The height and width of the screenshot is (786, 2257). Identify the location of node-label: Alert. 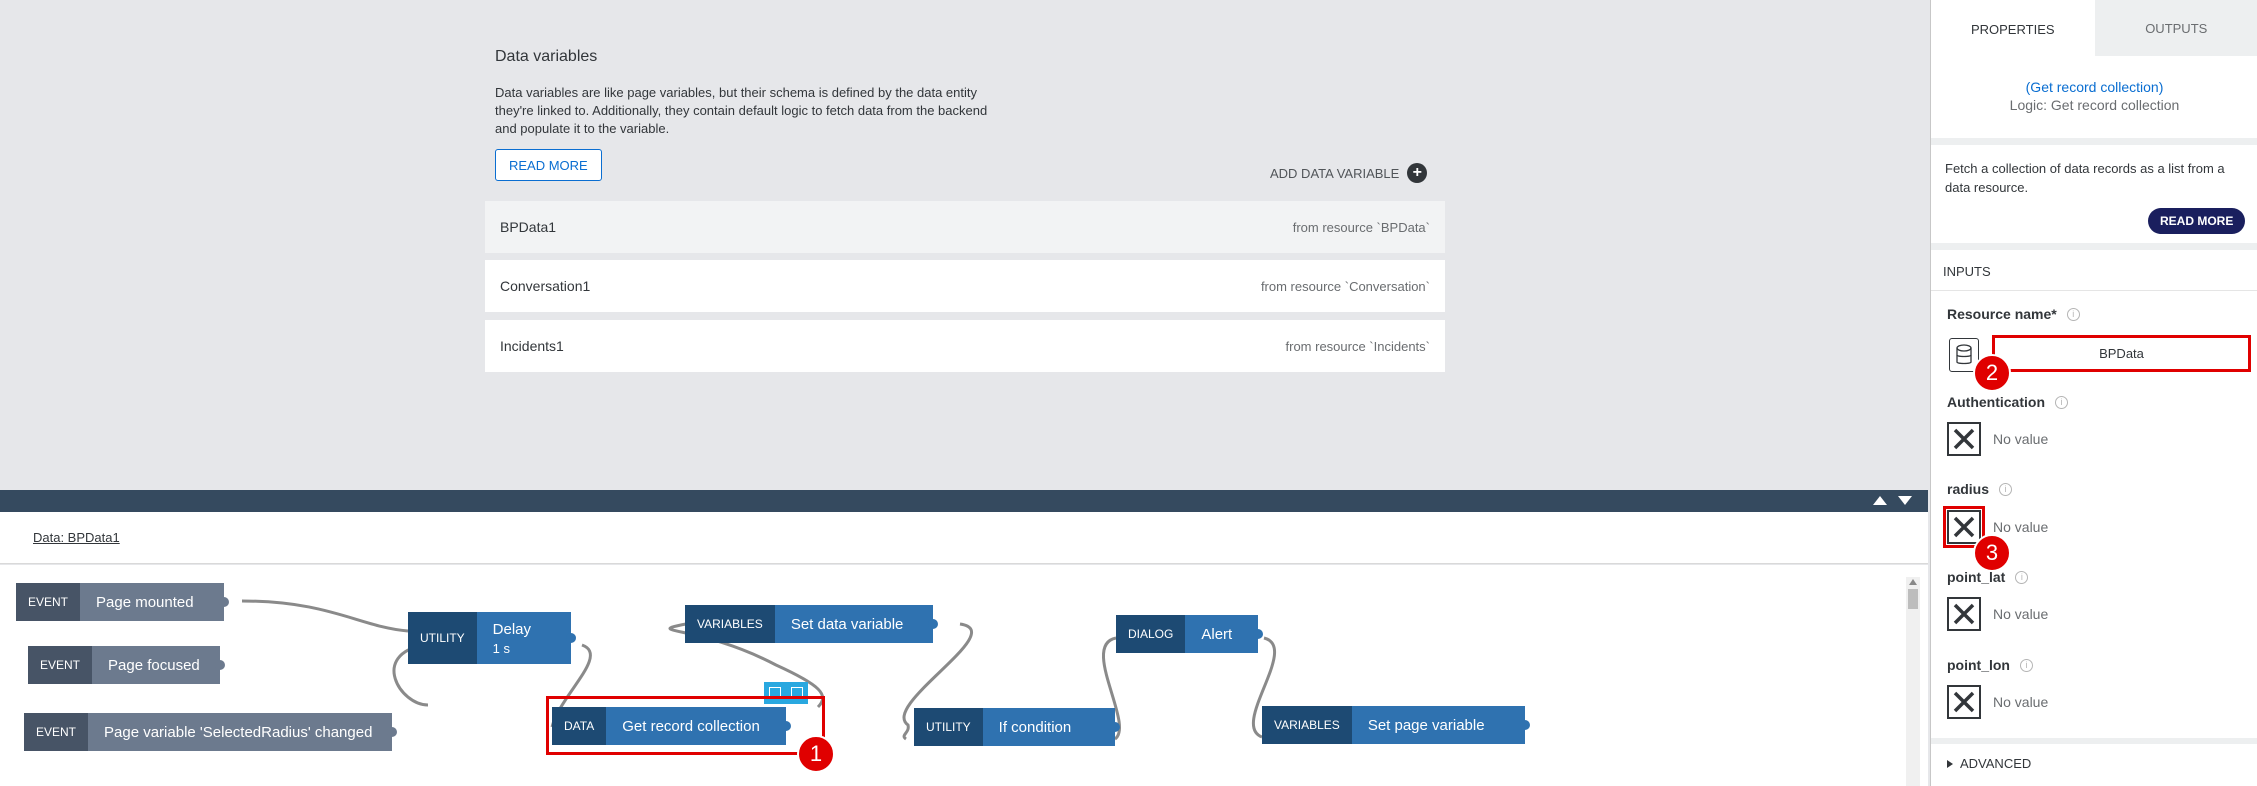
(1222, 634).